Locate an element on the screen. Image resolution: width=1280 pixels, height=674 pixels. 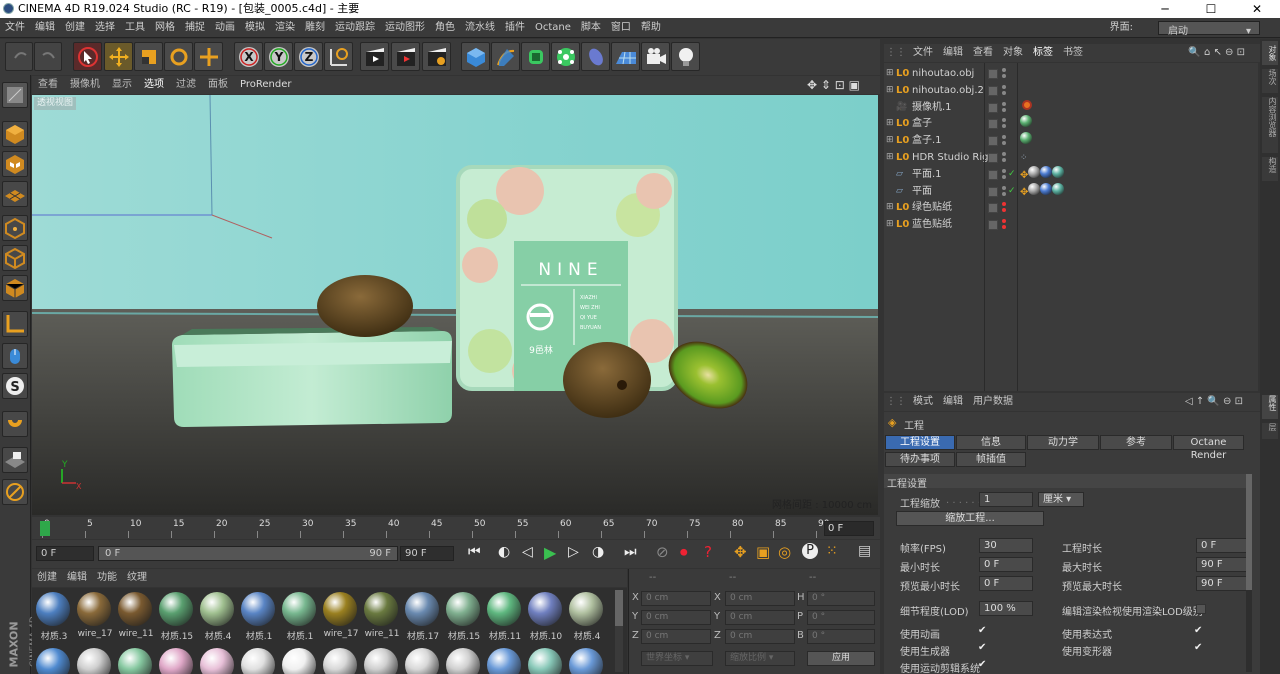
menu-file: 文件 is located at coordinates (15, 28).